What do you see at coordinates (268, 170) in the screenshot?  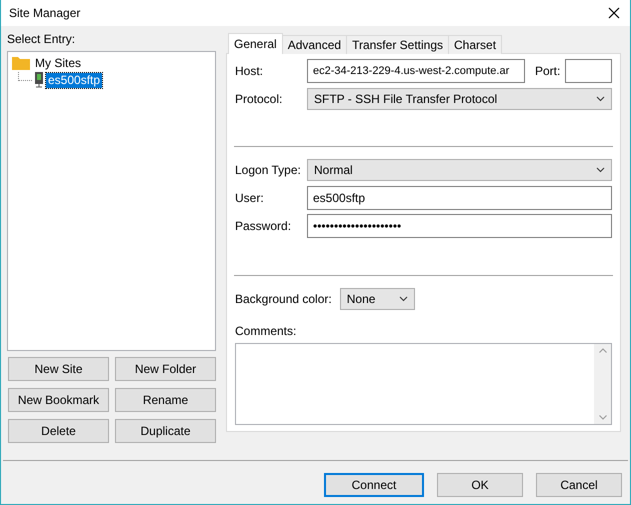 I see `logon-type-label: Logon Type:` at bounding box center [268, 170].